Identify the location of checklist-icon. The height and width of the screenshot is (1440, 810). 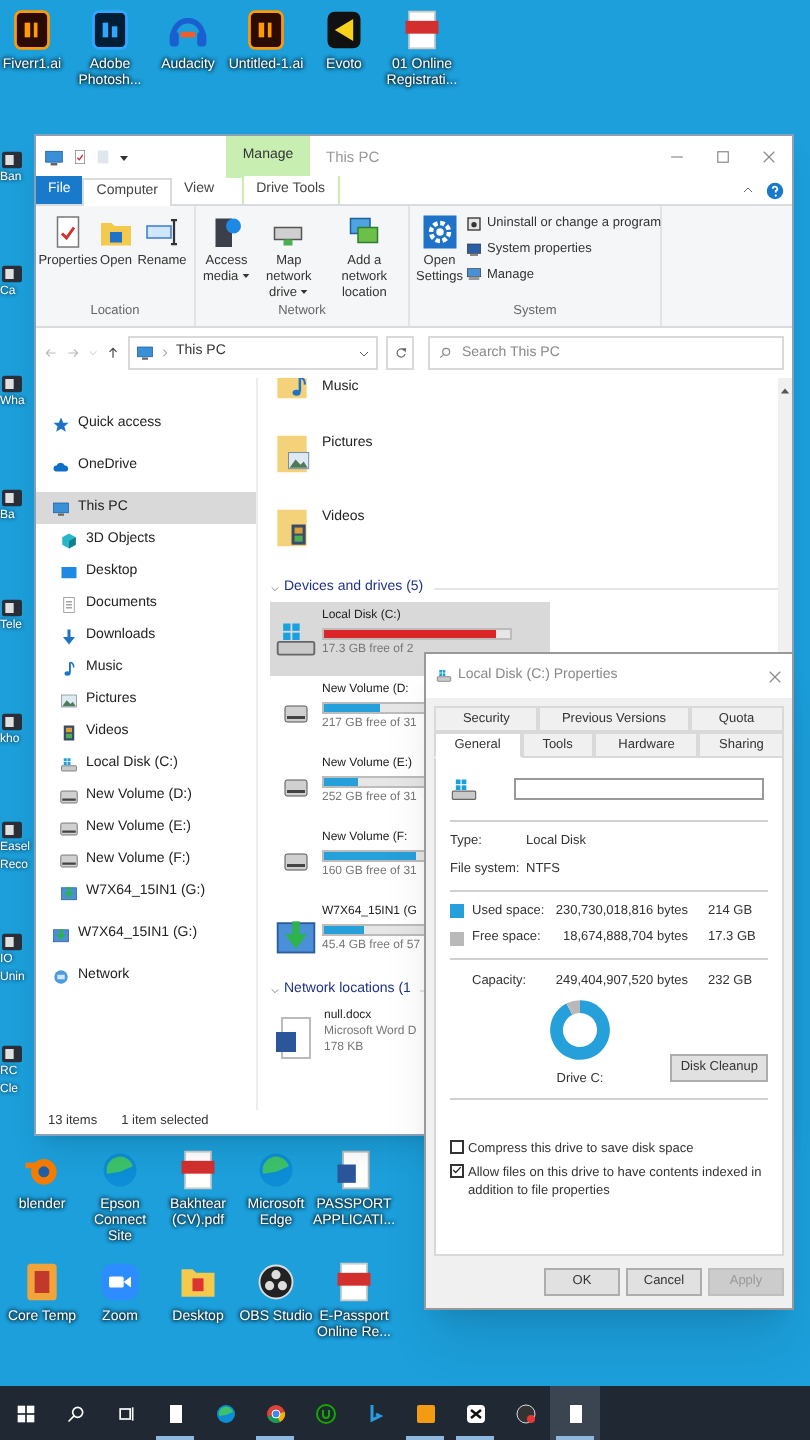
(80, 157).